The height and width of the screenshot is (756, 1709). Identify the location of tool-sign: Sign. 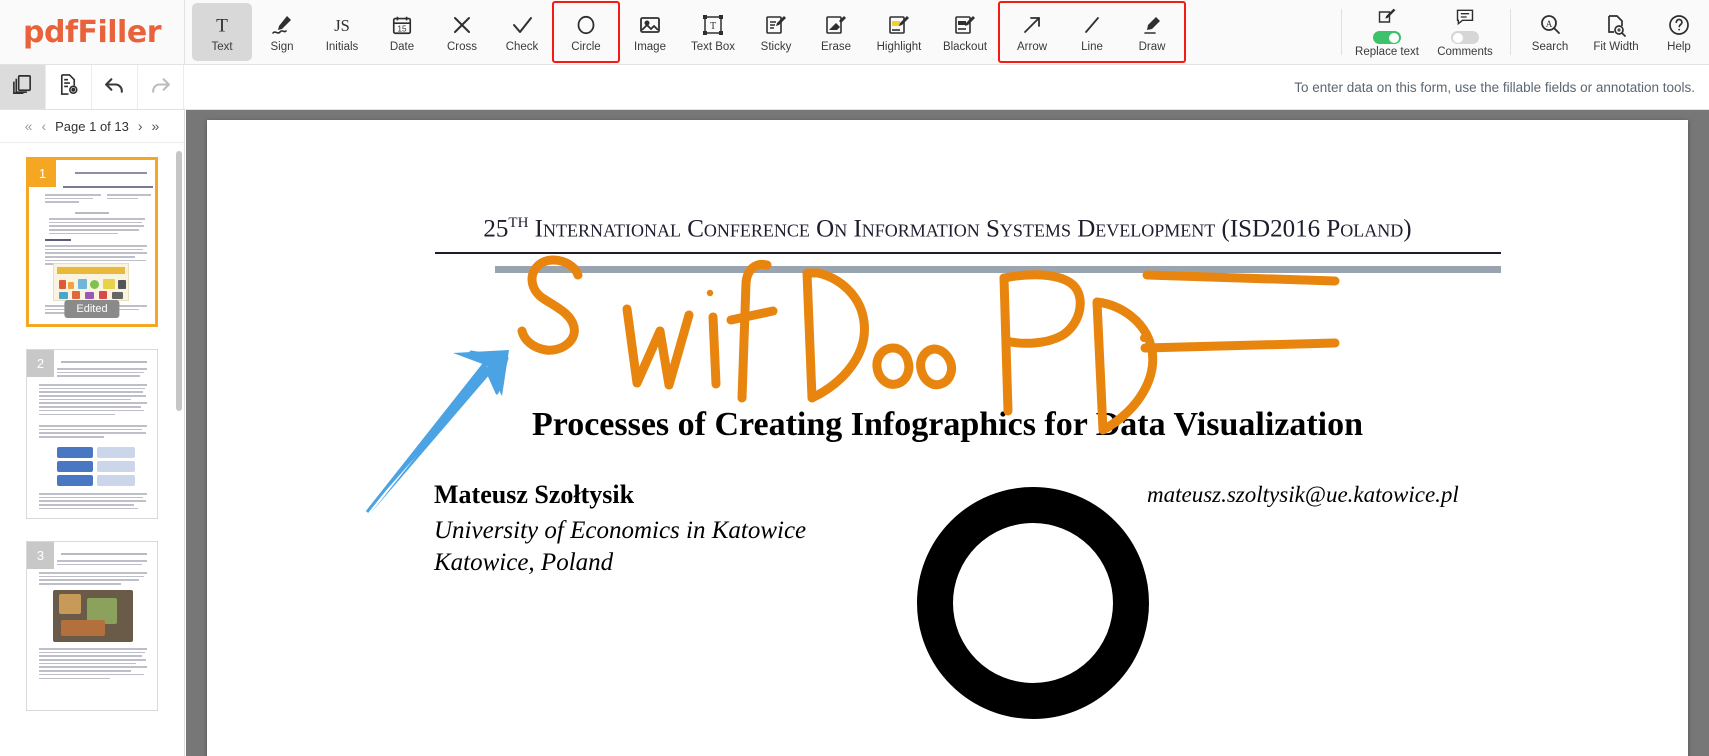
(282, 32).